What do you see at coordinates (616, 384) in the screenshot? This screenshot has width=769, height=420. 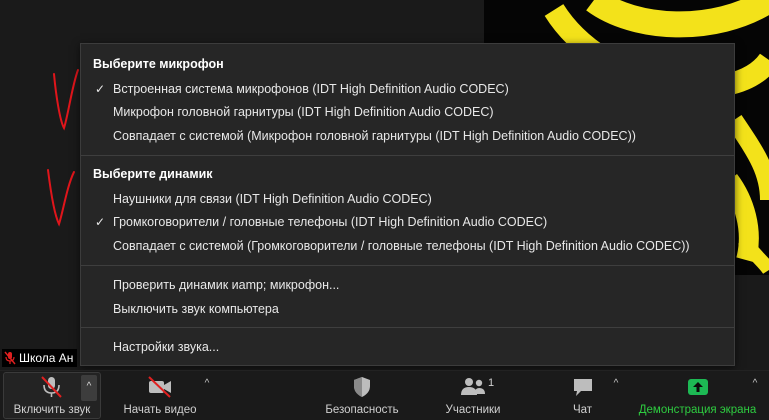 I see `chat-options-caret: ^` at bounding box center [616, 384].